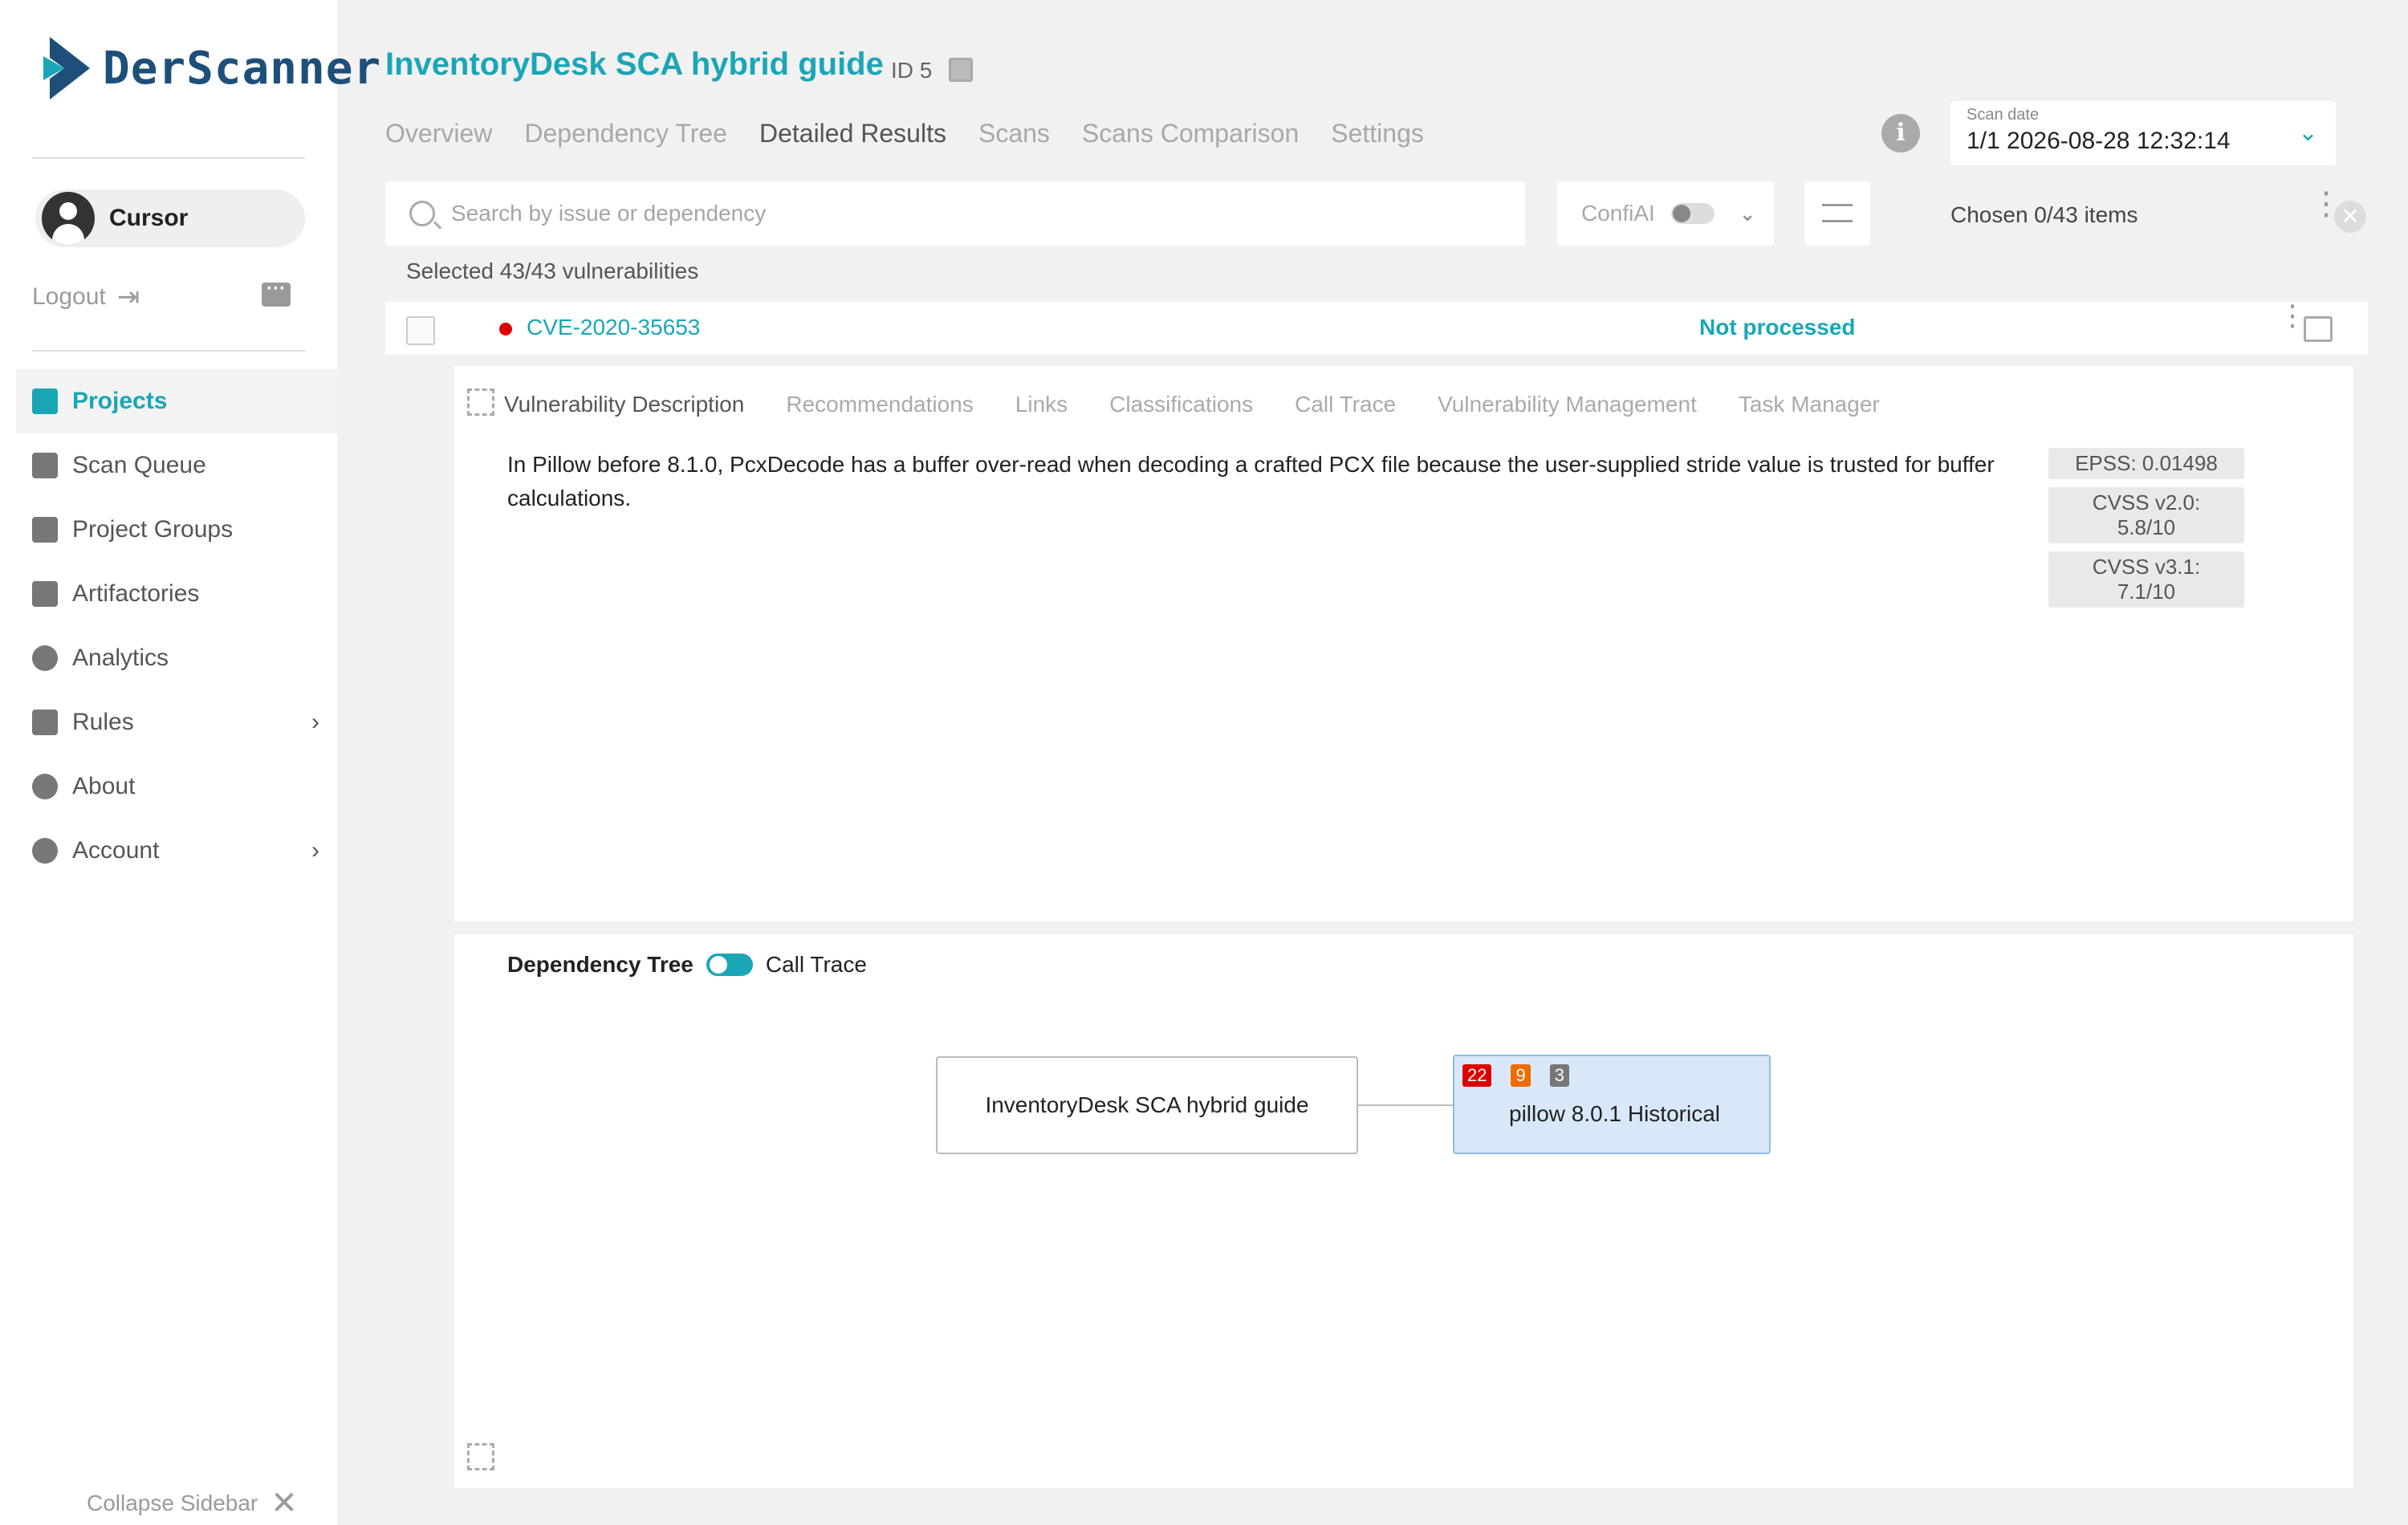 The height and width of the screenshot is (1525, 2408). Describe the element at coordinates (2003, 115) in the screenshot. I see `scan-date-label: Scan date` at that location.